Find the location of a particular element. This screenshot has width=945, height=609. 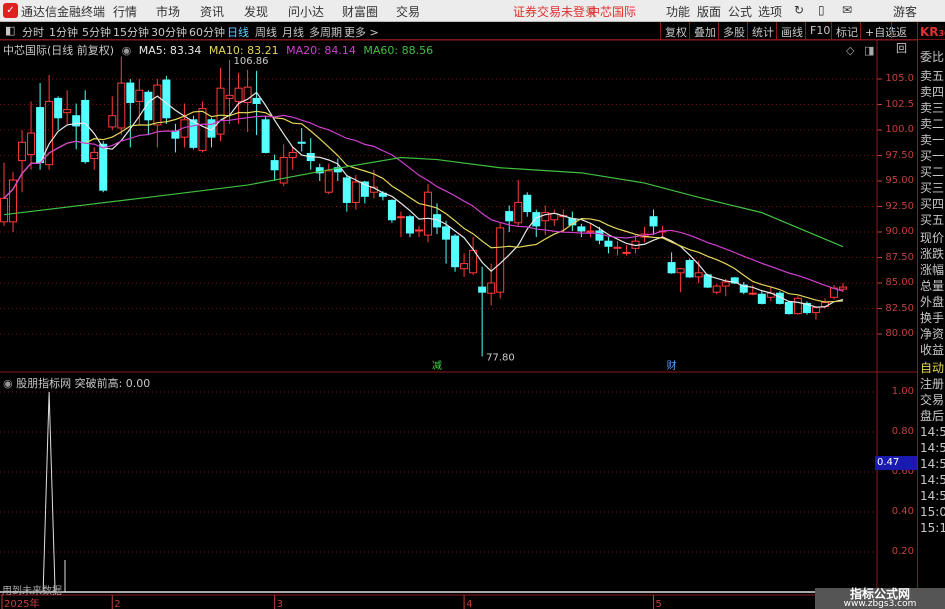

ma60-line is located at coordinates (423, 202).